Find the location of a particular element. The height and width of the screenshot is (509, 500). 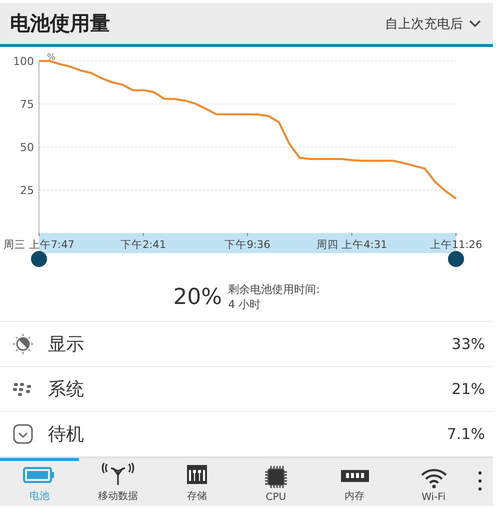

wifi-icon is located at coordinates (434, 478).